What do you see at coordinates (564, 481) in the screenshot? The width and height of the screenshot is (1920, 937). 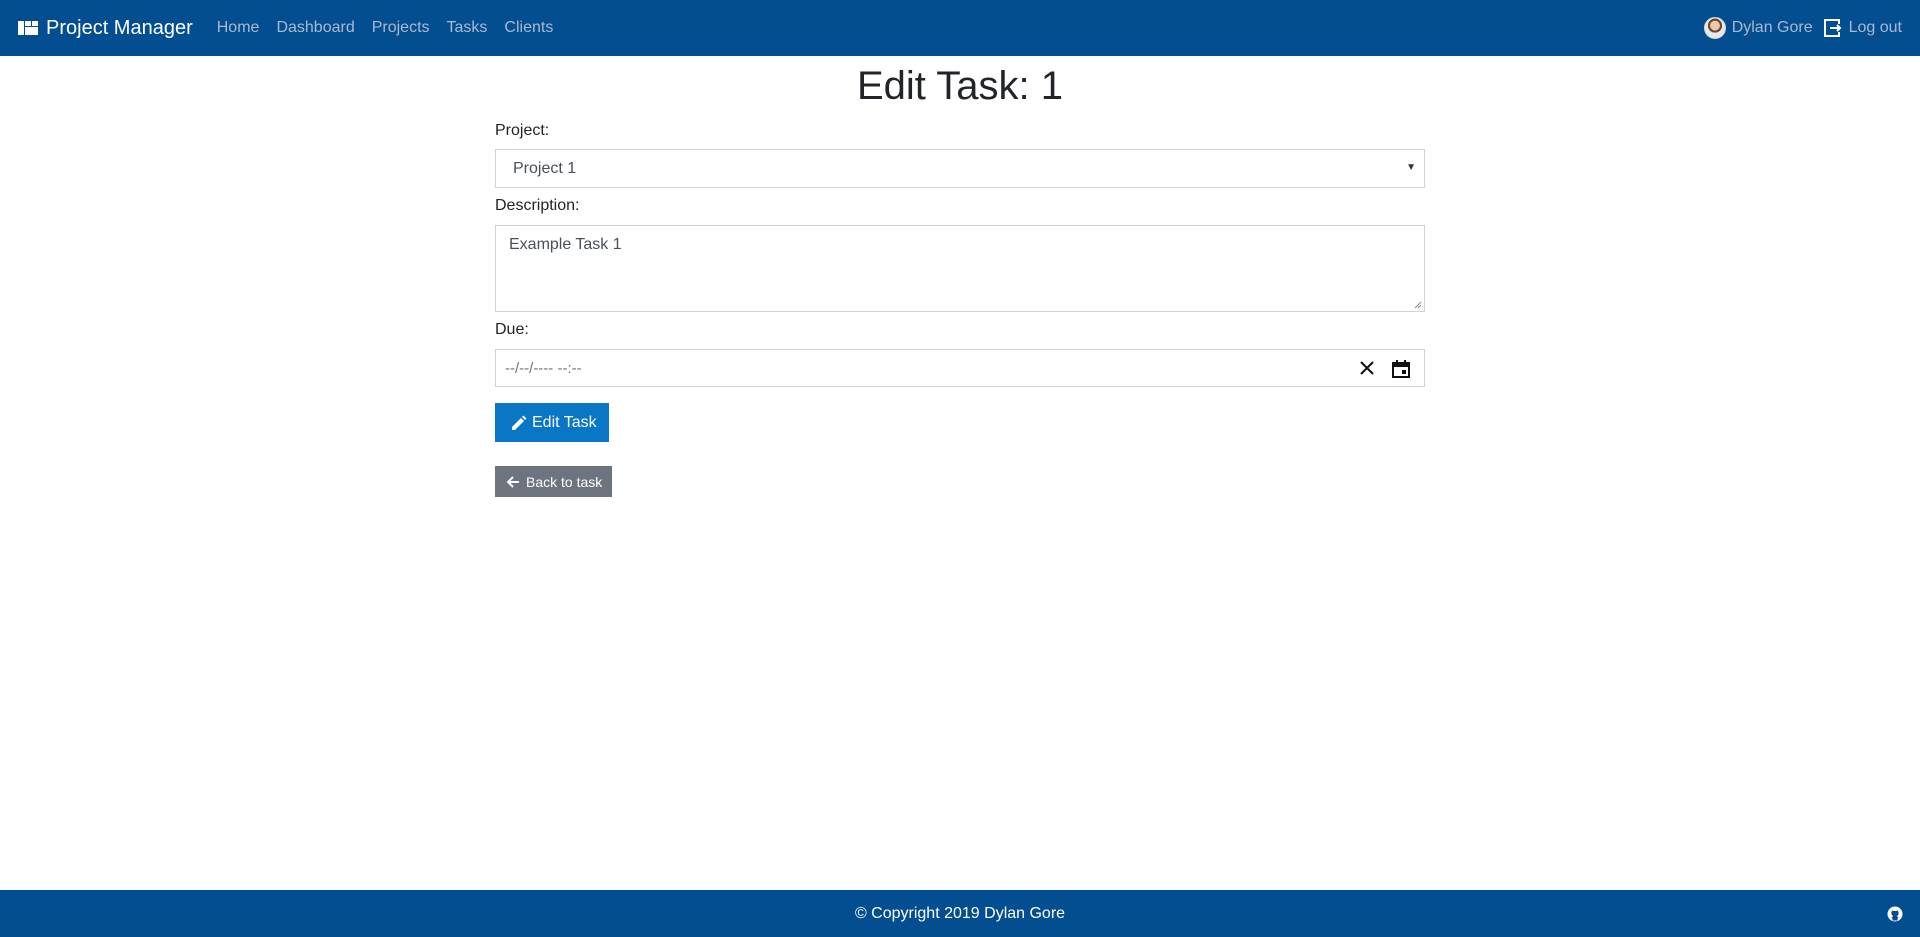 I see `back-to-task-label: Back to task` at bounding box center [564, 481].